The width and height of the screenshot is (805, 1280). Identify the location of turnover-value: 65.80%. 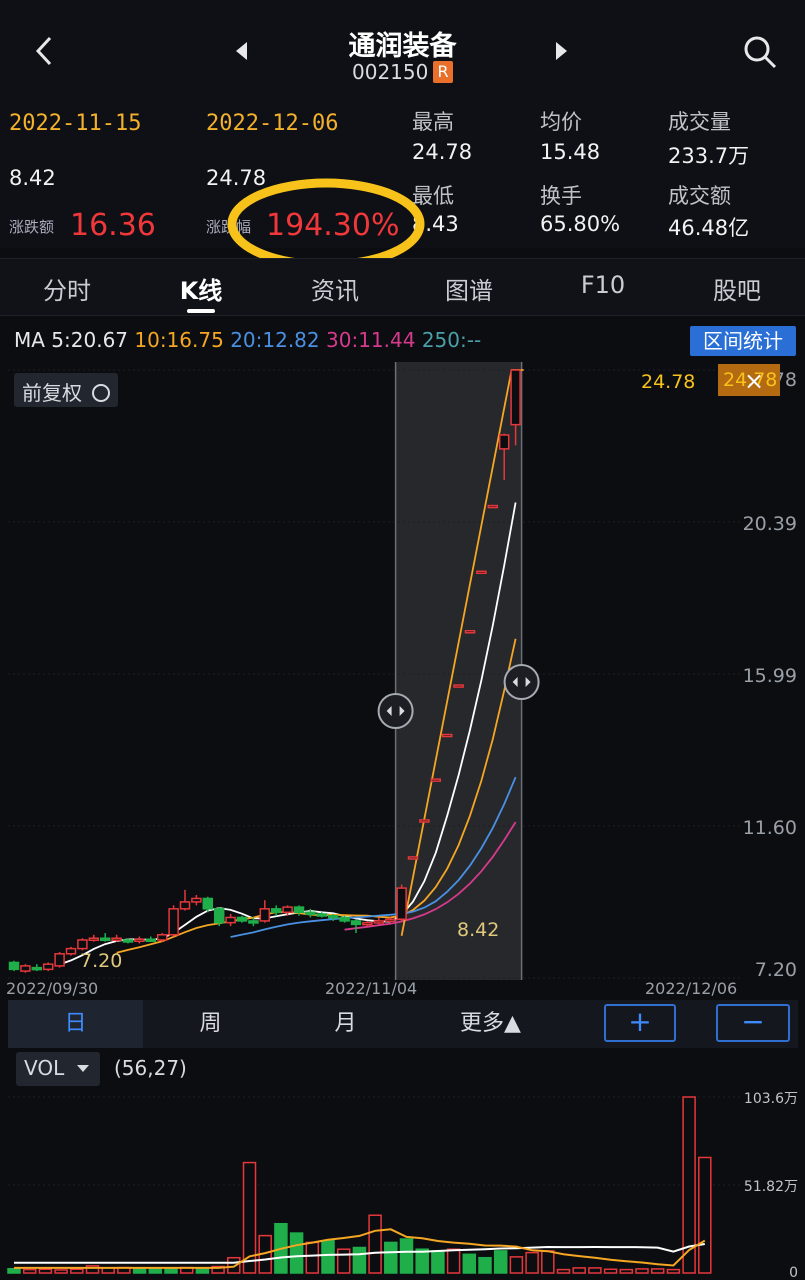
(580, 224).